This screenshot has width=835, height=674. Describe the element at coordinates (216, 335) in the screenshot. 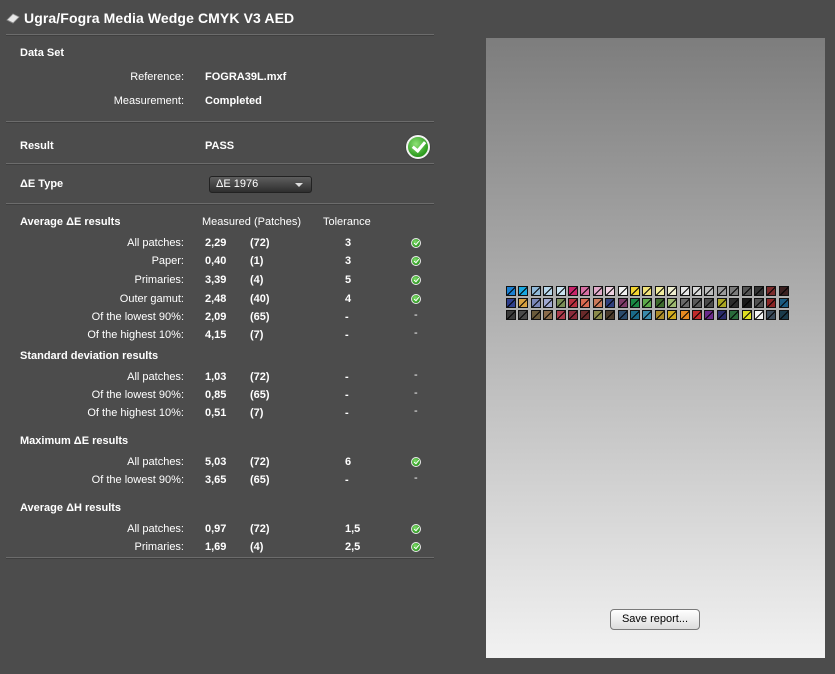

I see `row-value: 4,15` at that location.